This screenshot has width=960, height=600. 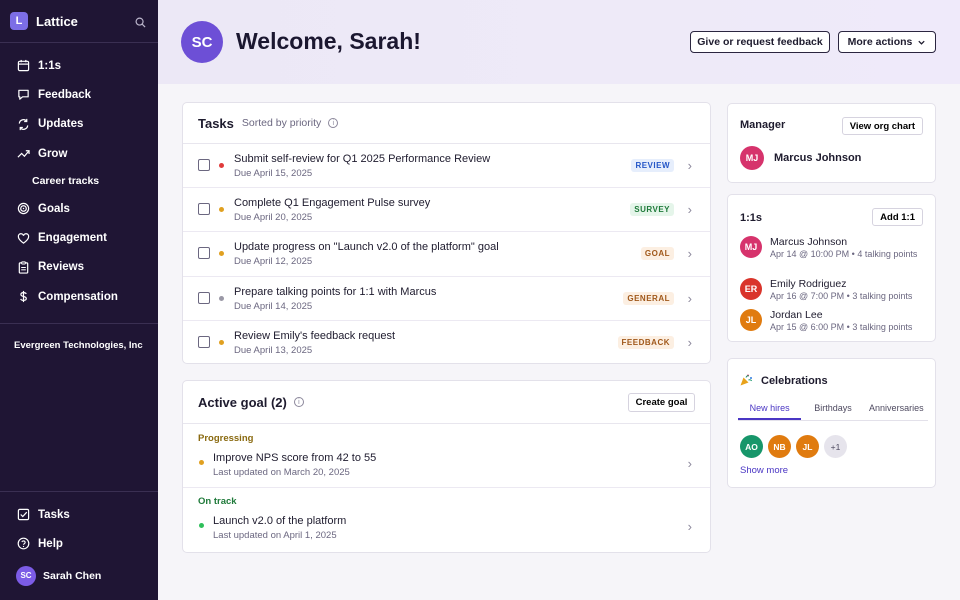 I want to click on task-title: Review Emily's feedback request, so click(x=314, y=336).